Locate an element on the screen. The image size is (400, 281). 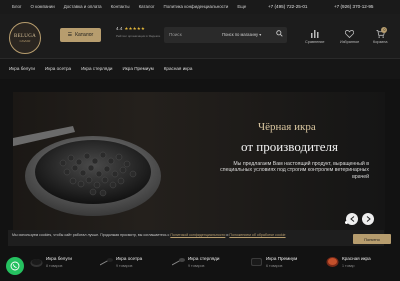
top-nav-privacy: Политика конфиденциальности is located at coordinates (196, 6).